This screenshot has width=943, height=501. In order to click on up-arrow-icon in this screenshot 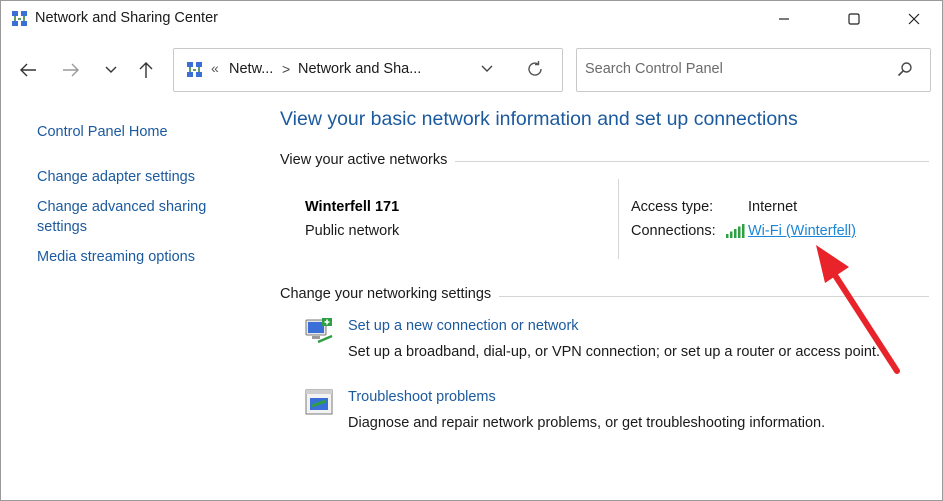, I will do `click(146, 70)`.